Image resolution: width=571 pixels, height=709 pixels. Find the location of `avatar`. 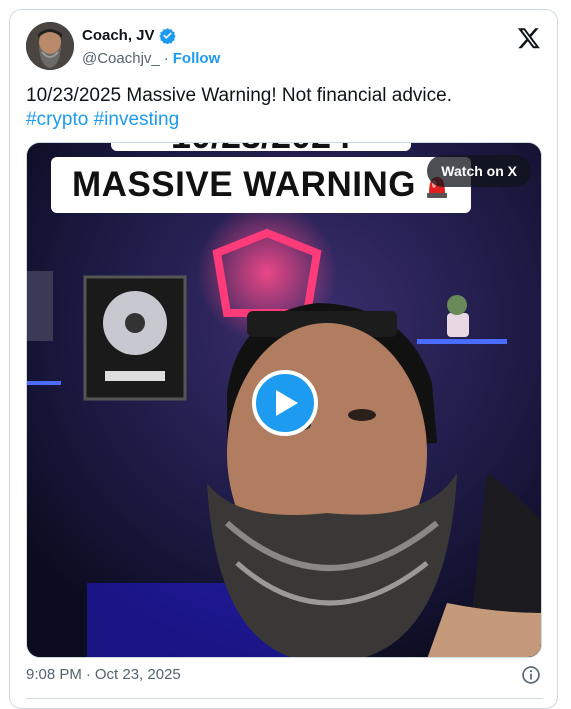

avatar is located at coordinates (50, 46).